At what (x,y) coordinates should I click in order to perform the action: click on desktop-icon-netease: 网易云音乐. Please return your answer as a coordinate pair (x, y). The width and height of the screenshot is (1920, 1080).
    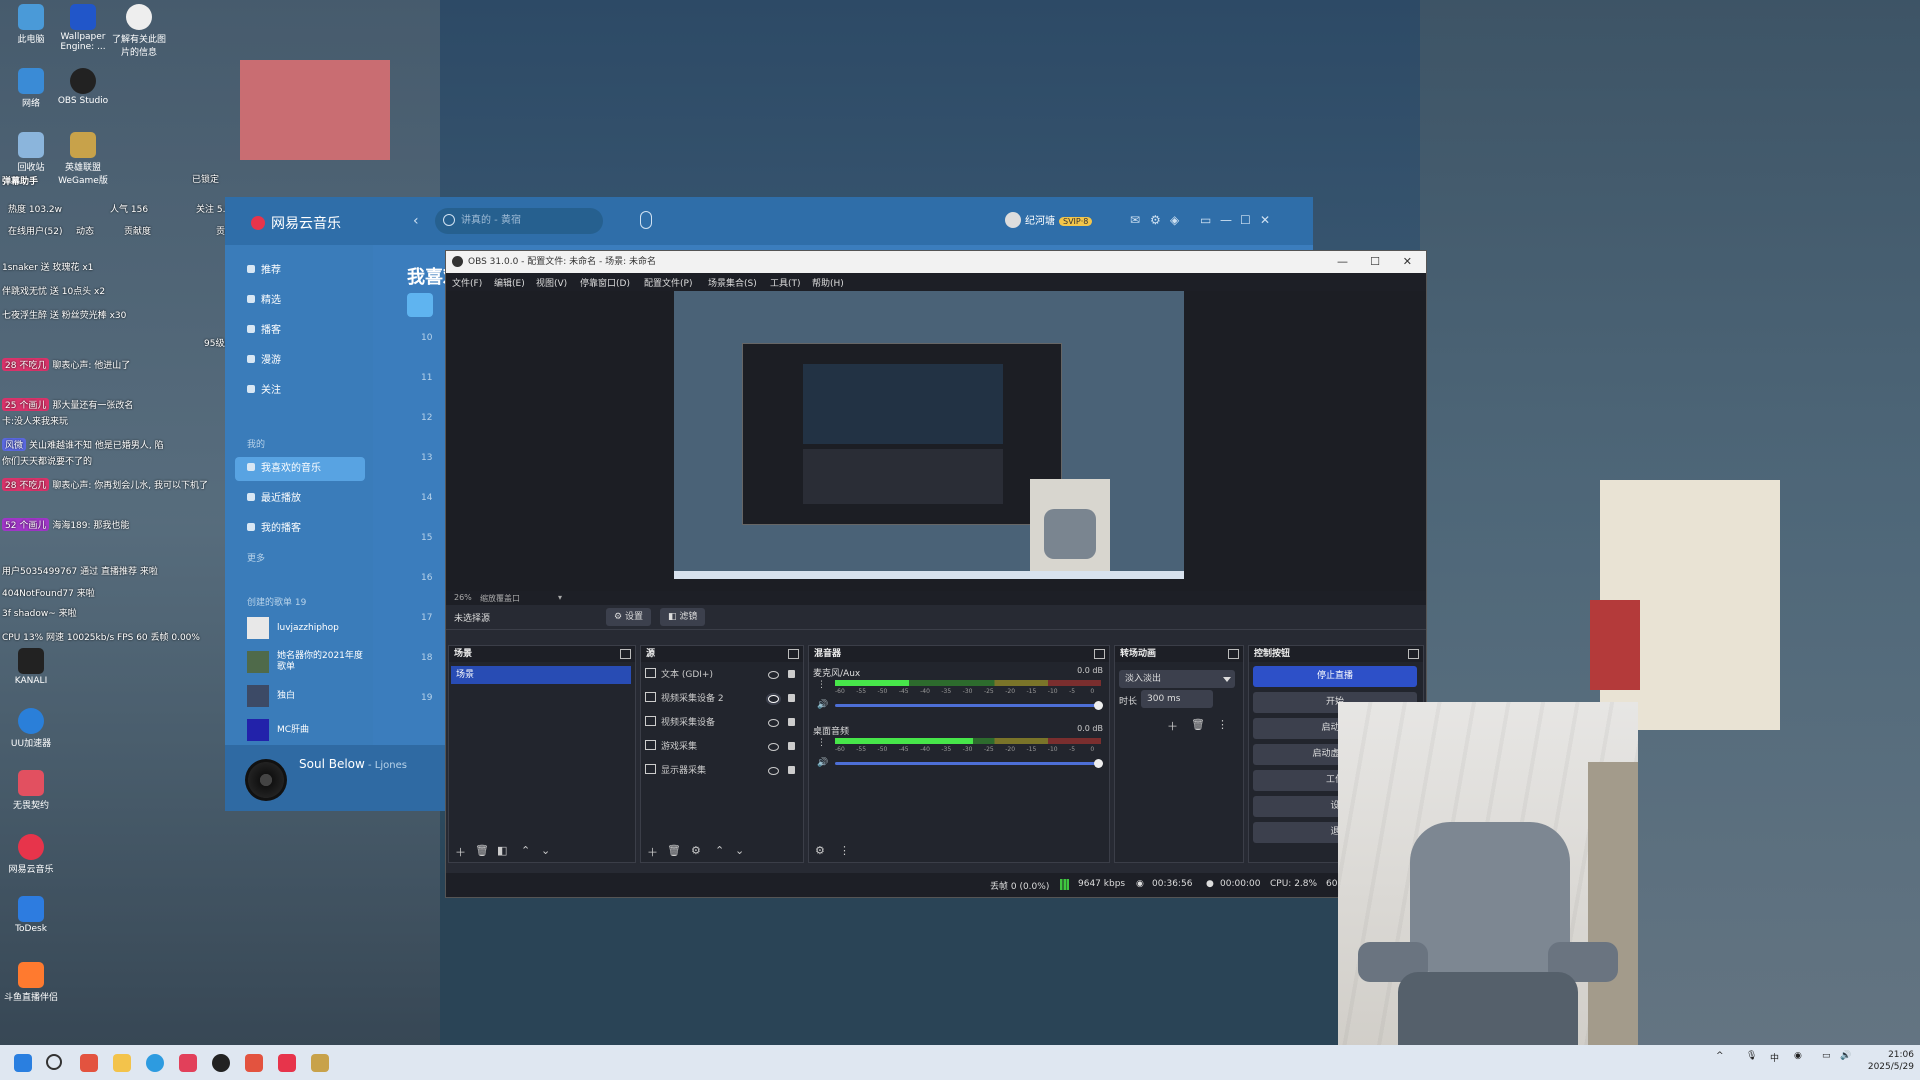
    Looking at the image, I should click on (31, 854).